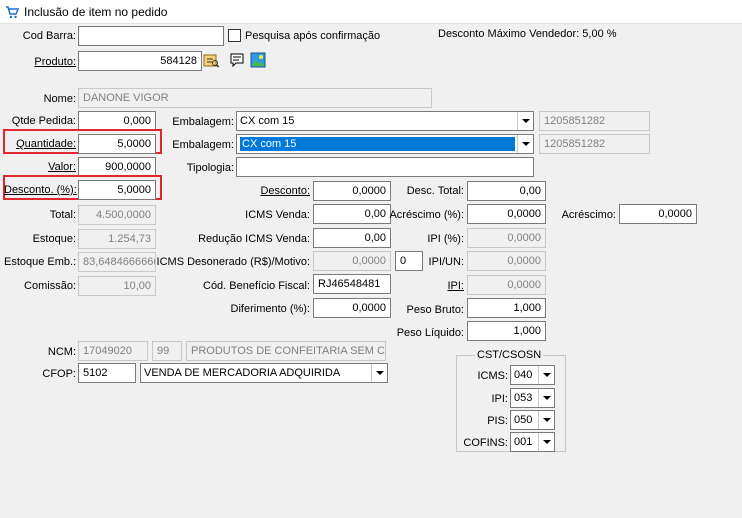 The height and width of the screenshot is (518, 742). Describe the element at coordinates (50, 286) in the screenshot. I see `comissao-label: Comissão:` at that location.